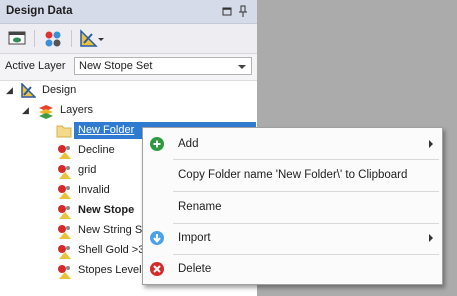 The width and height of the screenshot is (457, 296). Describe the element at coordinates (77, 110) in the screenshot. I see `tree-node-label: Layers` at that location.